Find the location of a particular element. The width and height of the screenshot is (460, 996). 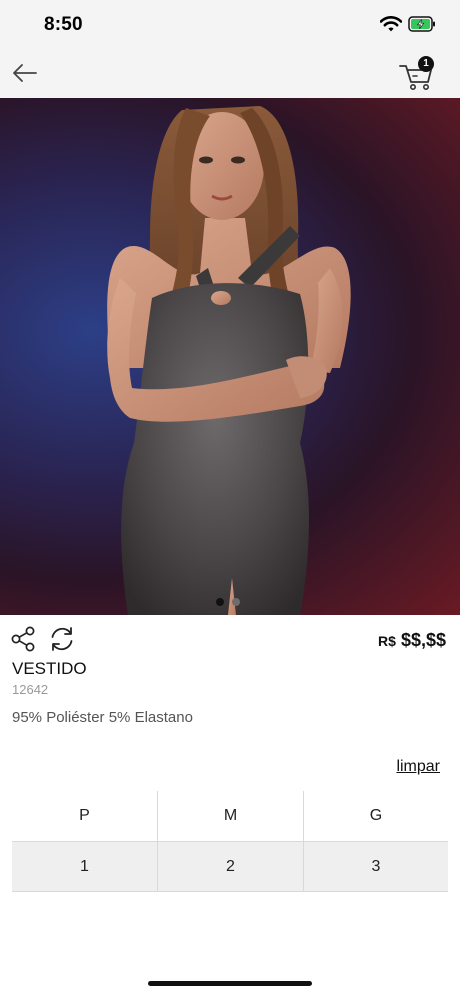

share-icon is located at coordinates (23, 639).